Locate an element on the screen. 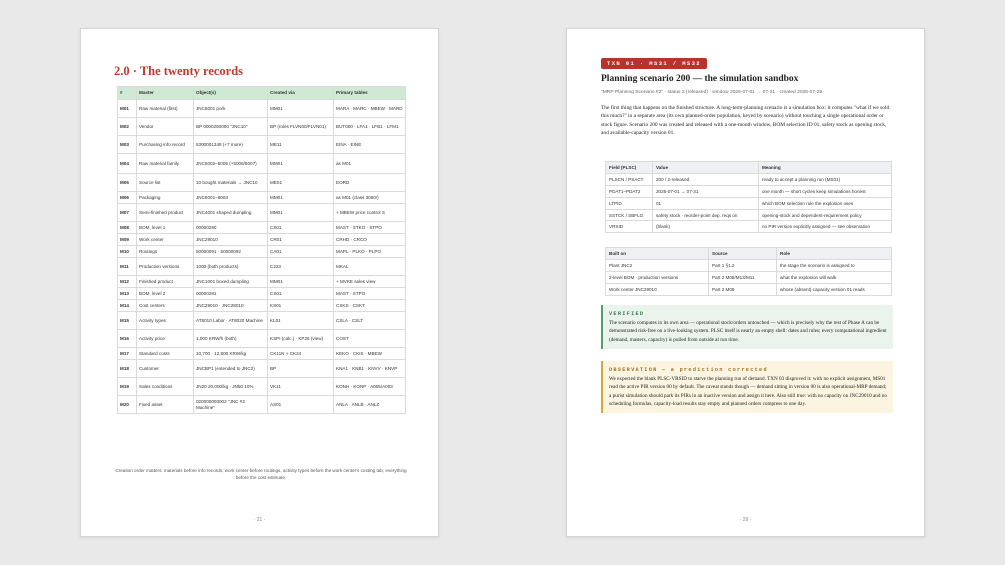  table-cell: M19 is located at coordinates (127, 386).